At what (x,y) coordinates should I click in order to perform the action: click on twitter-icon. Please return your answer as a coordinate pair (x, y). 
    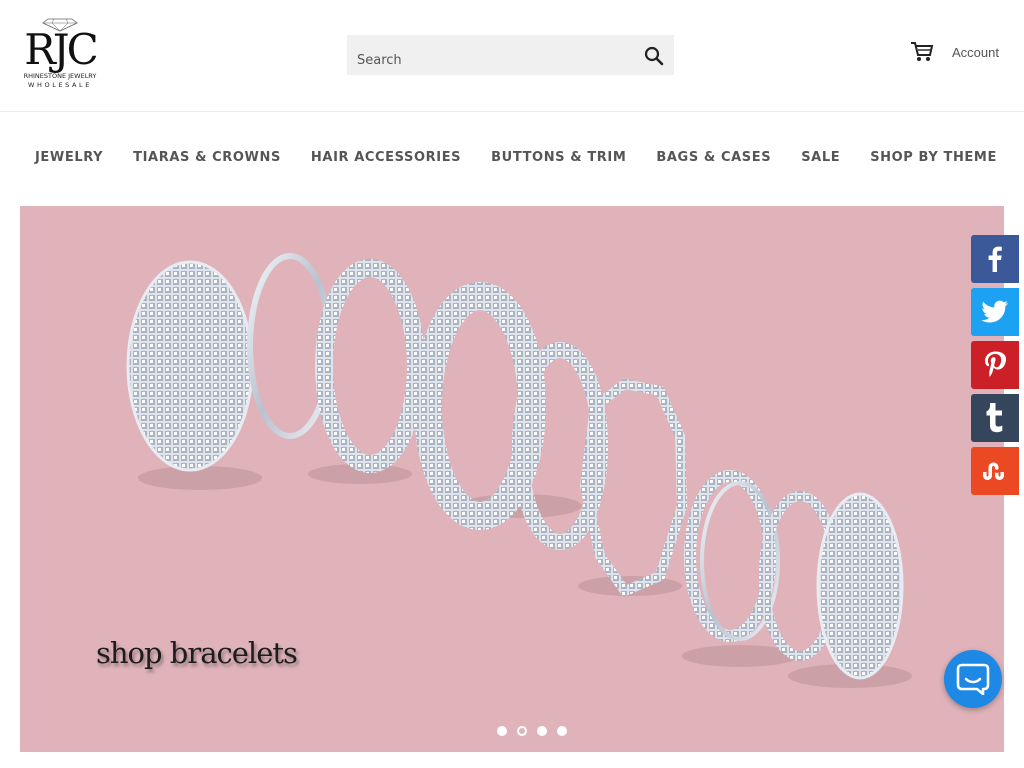
    Looking at the image, I should click on (994, 311).